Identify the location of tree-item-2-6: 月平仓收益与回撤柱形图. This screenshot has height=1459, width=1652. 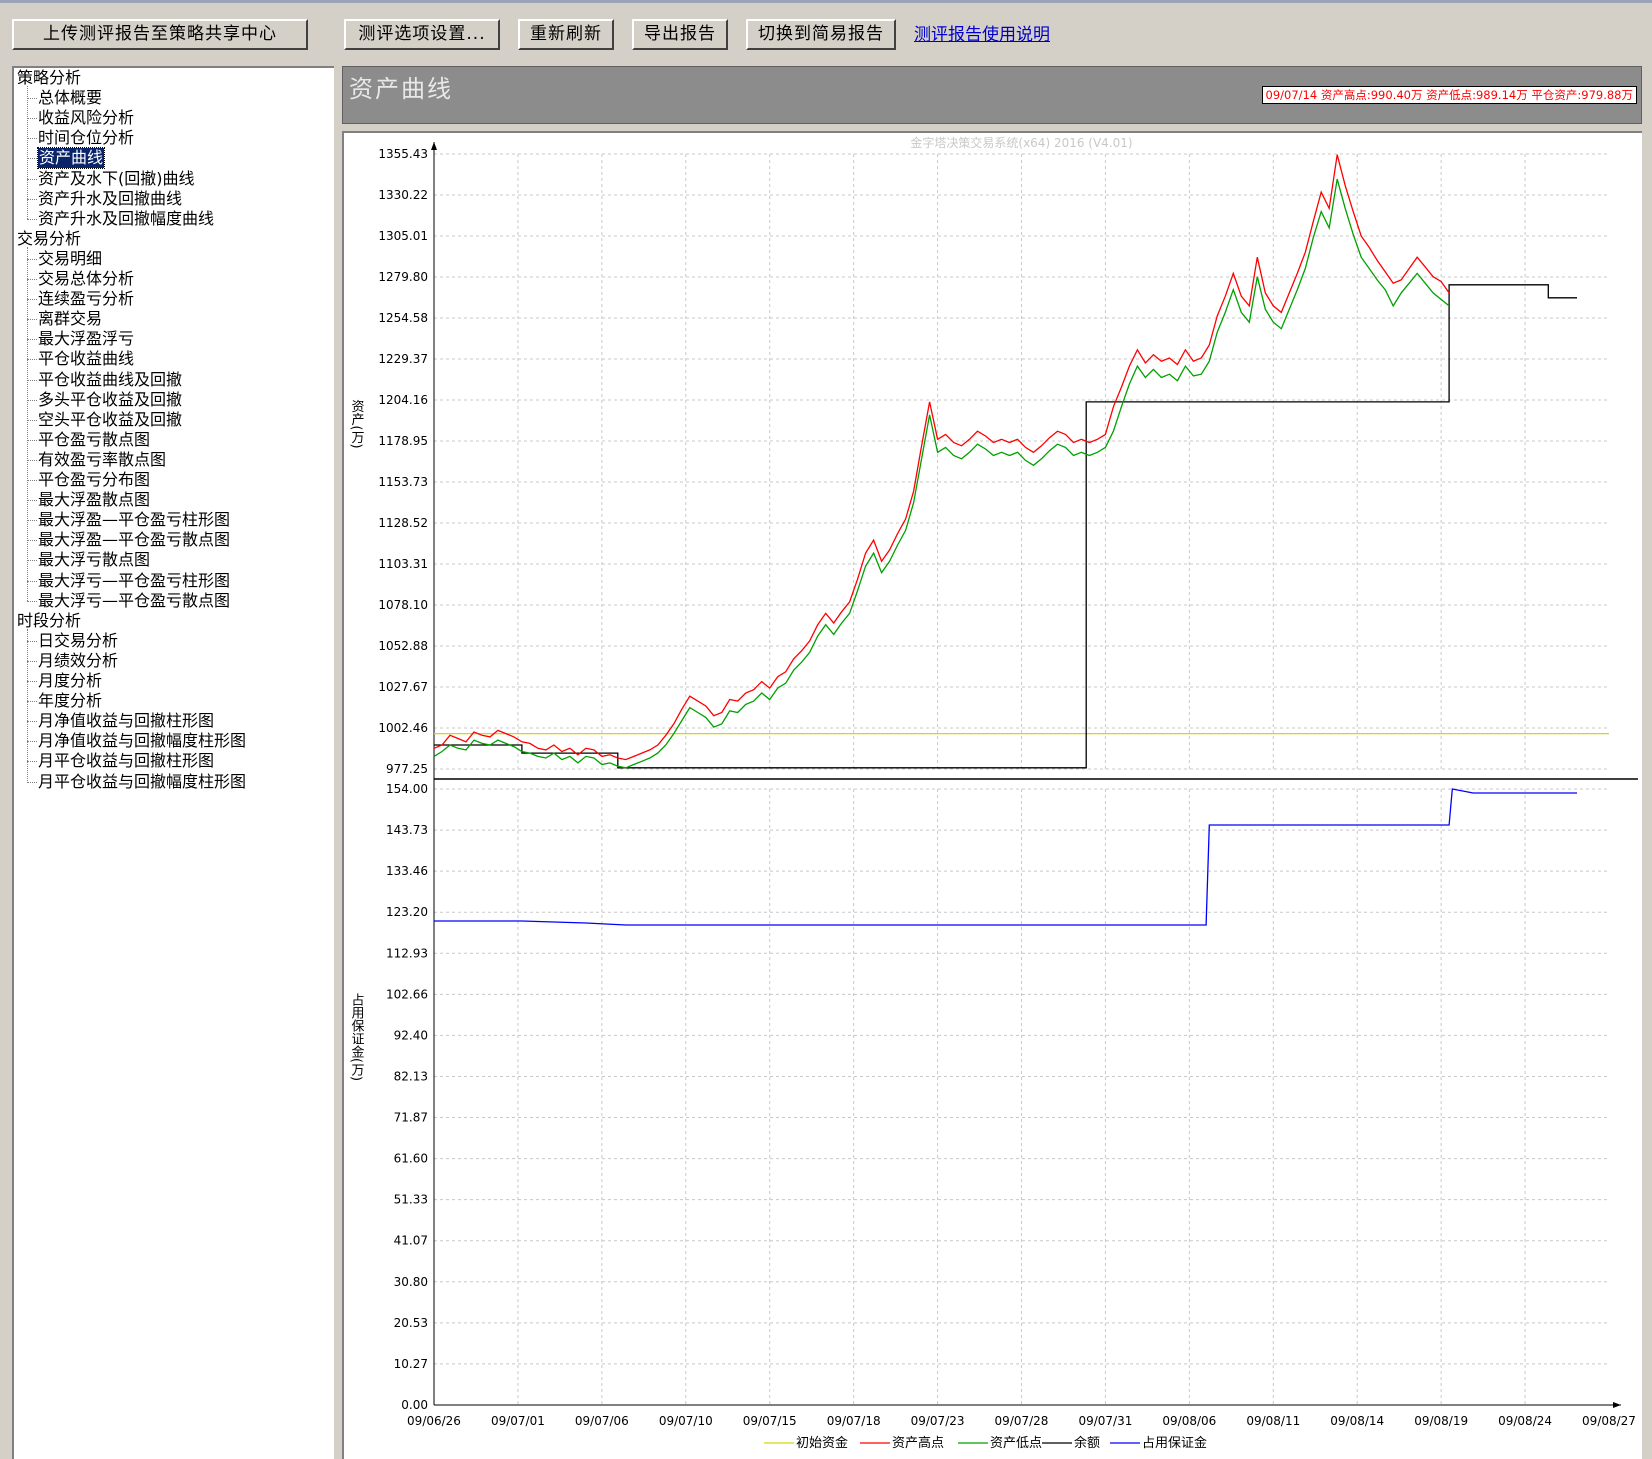
(126, 761).